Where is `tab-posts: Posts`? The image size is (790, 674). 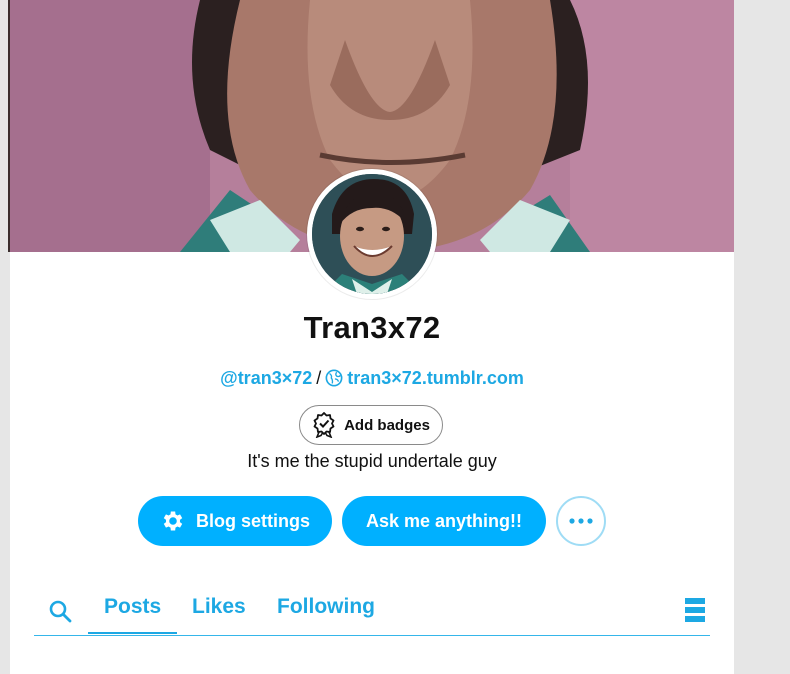
tab-posts: Posts is located at coordinates (132, 607).